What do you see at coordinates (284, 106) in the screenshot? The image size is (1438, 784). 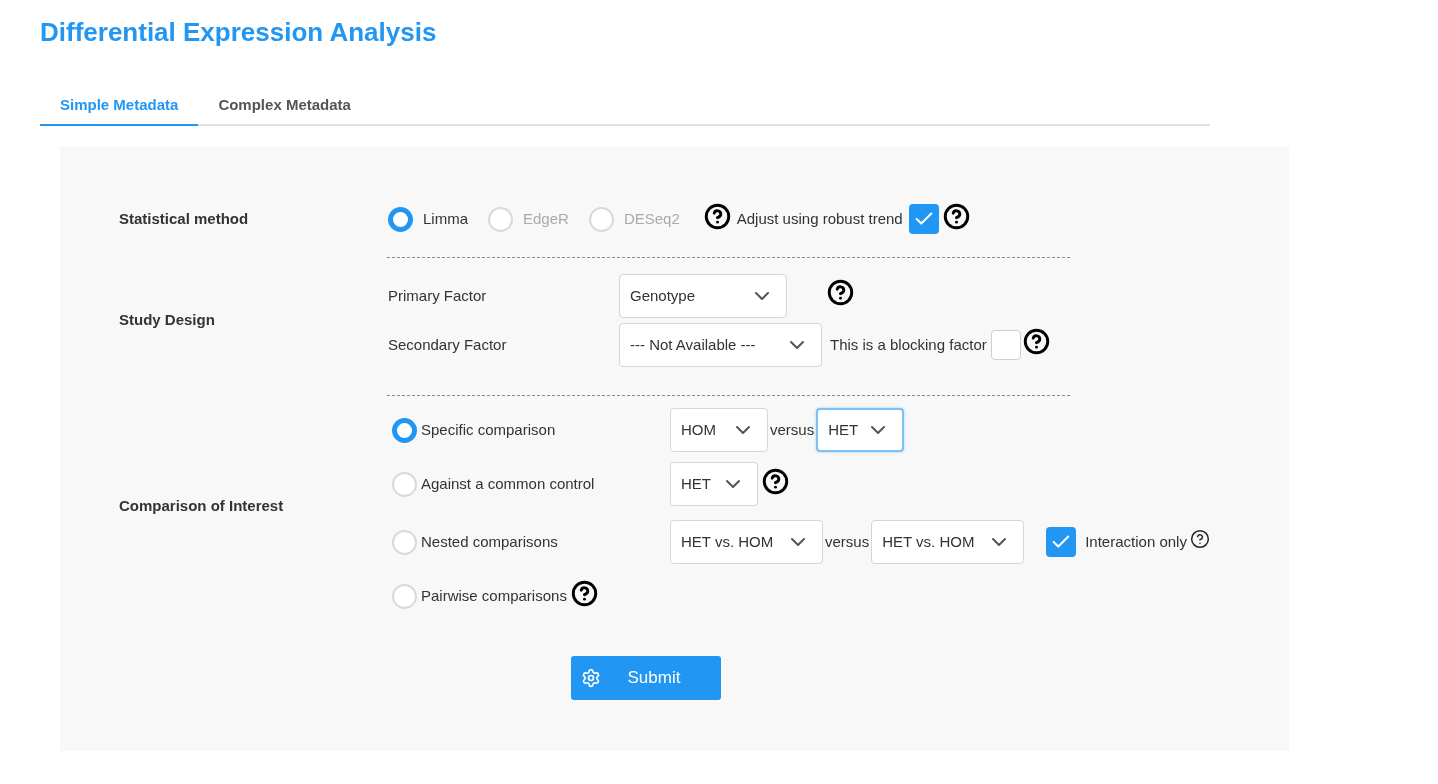 I see `tab: Complex Metadata` at bounding box center [284, 106].